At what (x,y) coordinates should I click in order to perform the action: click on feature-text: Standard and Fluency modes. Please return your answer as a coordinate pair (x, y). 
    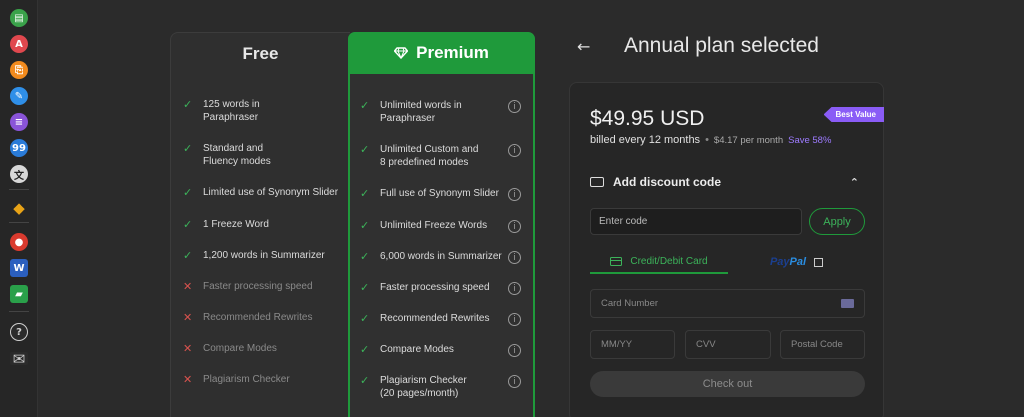
    Looking at the image, I should click on (237, 155).